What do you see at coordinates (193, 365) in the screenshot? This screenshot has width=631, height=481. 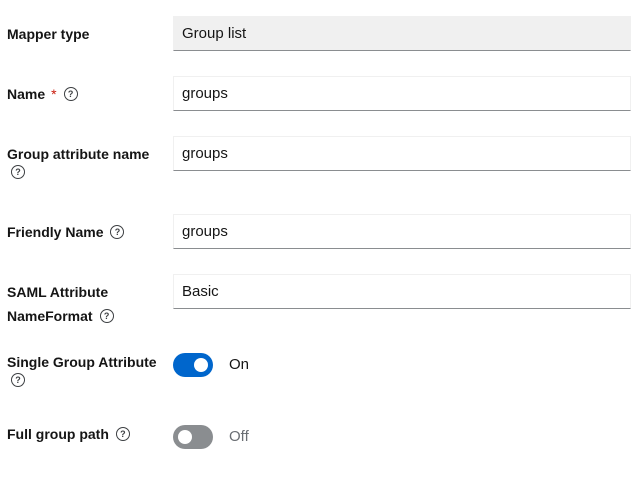 I see `single-group-attribute-toggle` at bounding box center [193, 365].